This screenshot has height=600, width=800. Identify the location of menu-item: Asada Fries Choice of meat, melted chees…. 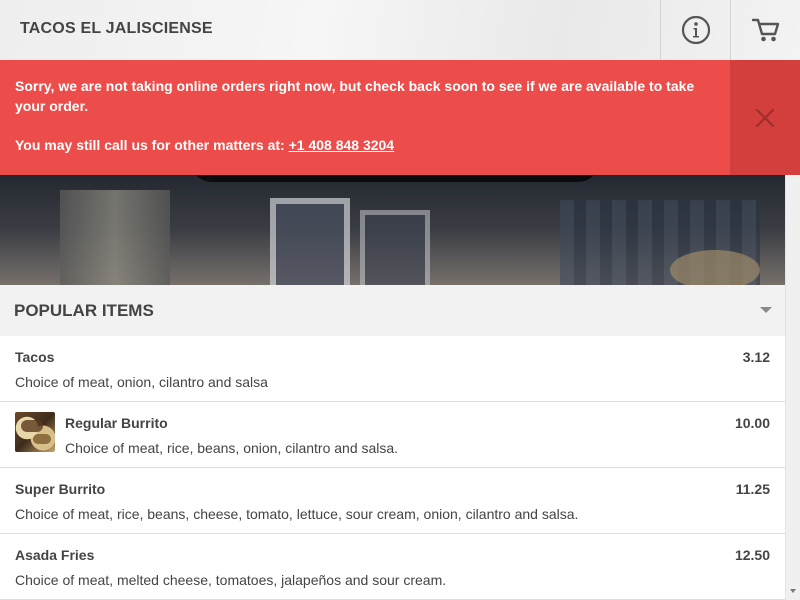
(392, 567).